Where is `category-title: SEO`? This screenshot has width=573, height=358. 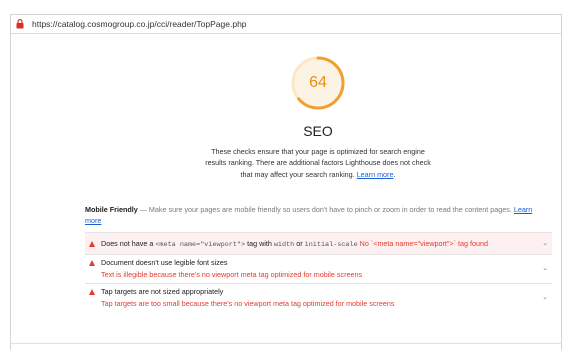
category-title: SEO is located at coordinates (318, 131).